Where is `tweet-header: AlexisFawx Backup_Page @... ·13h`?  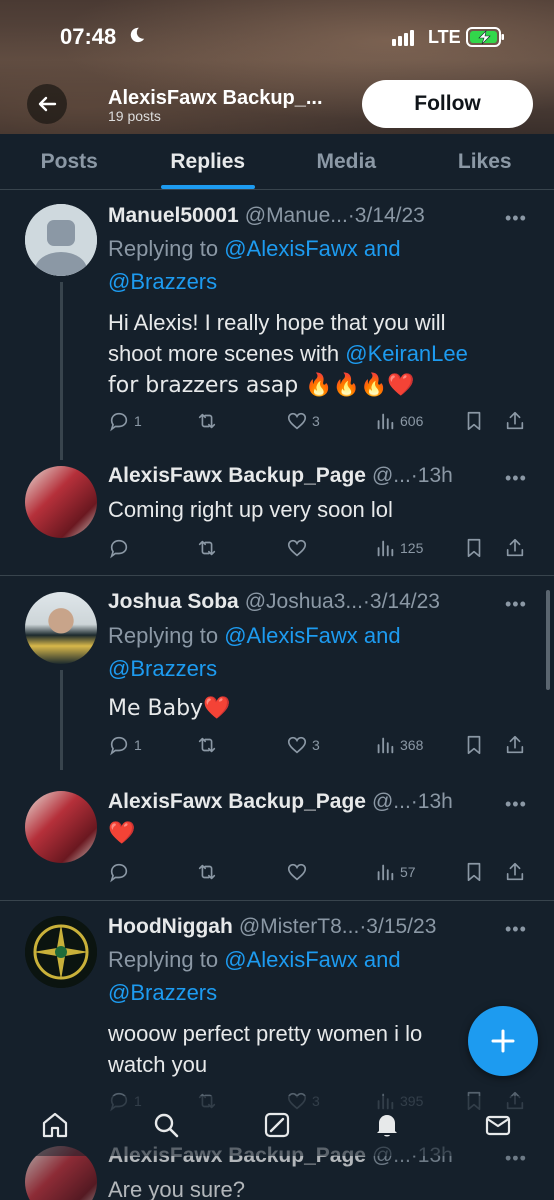
tweet-header: AlexisFawx Backup_Page @... ·13h is located at coordinates (306, 802).